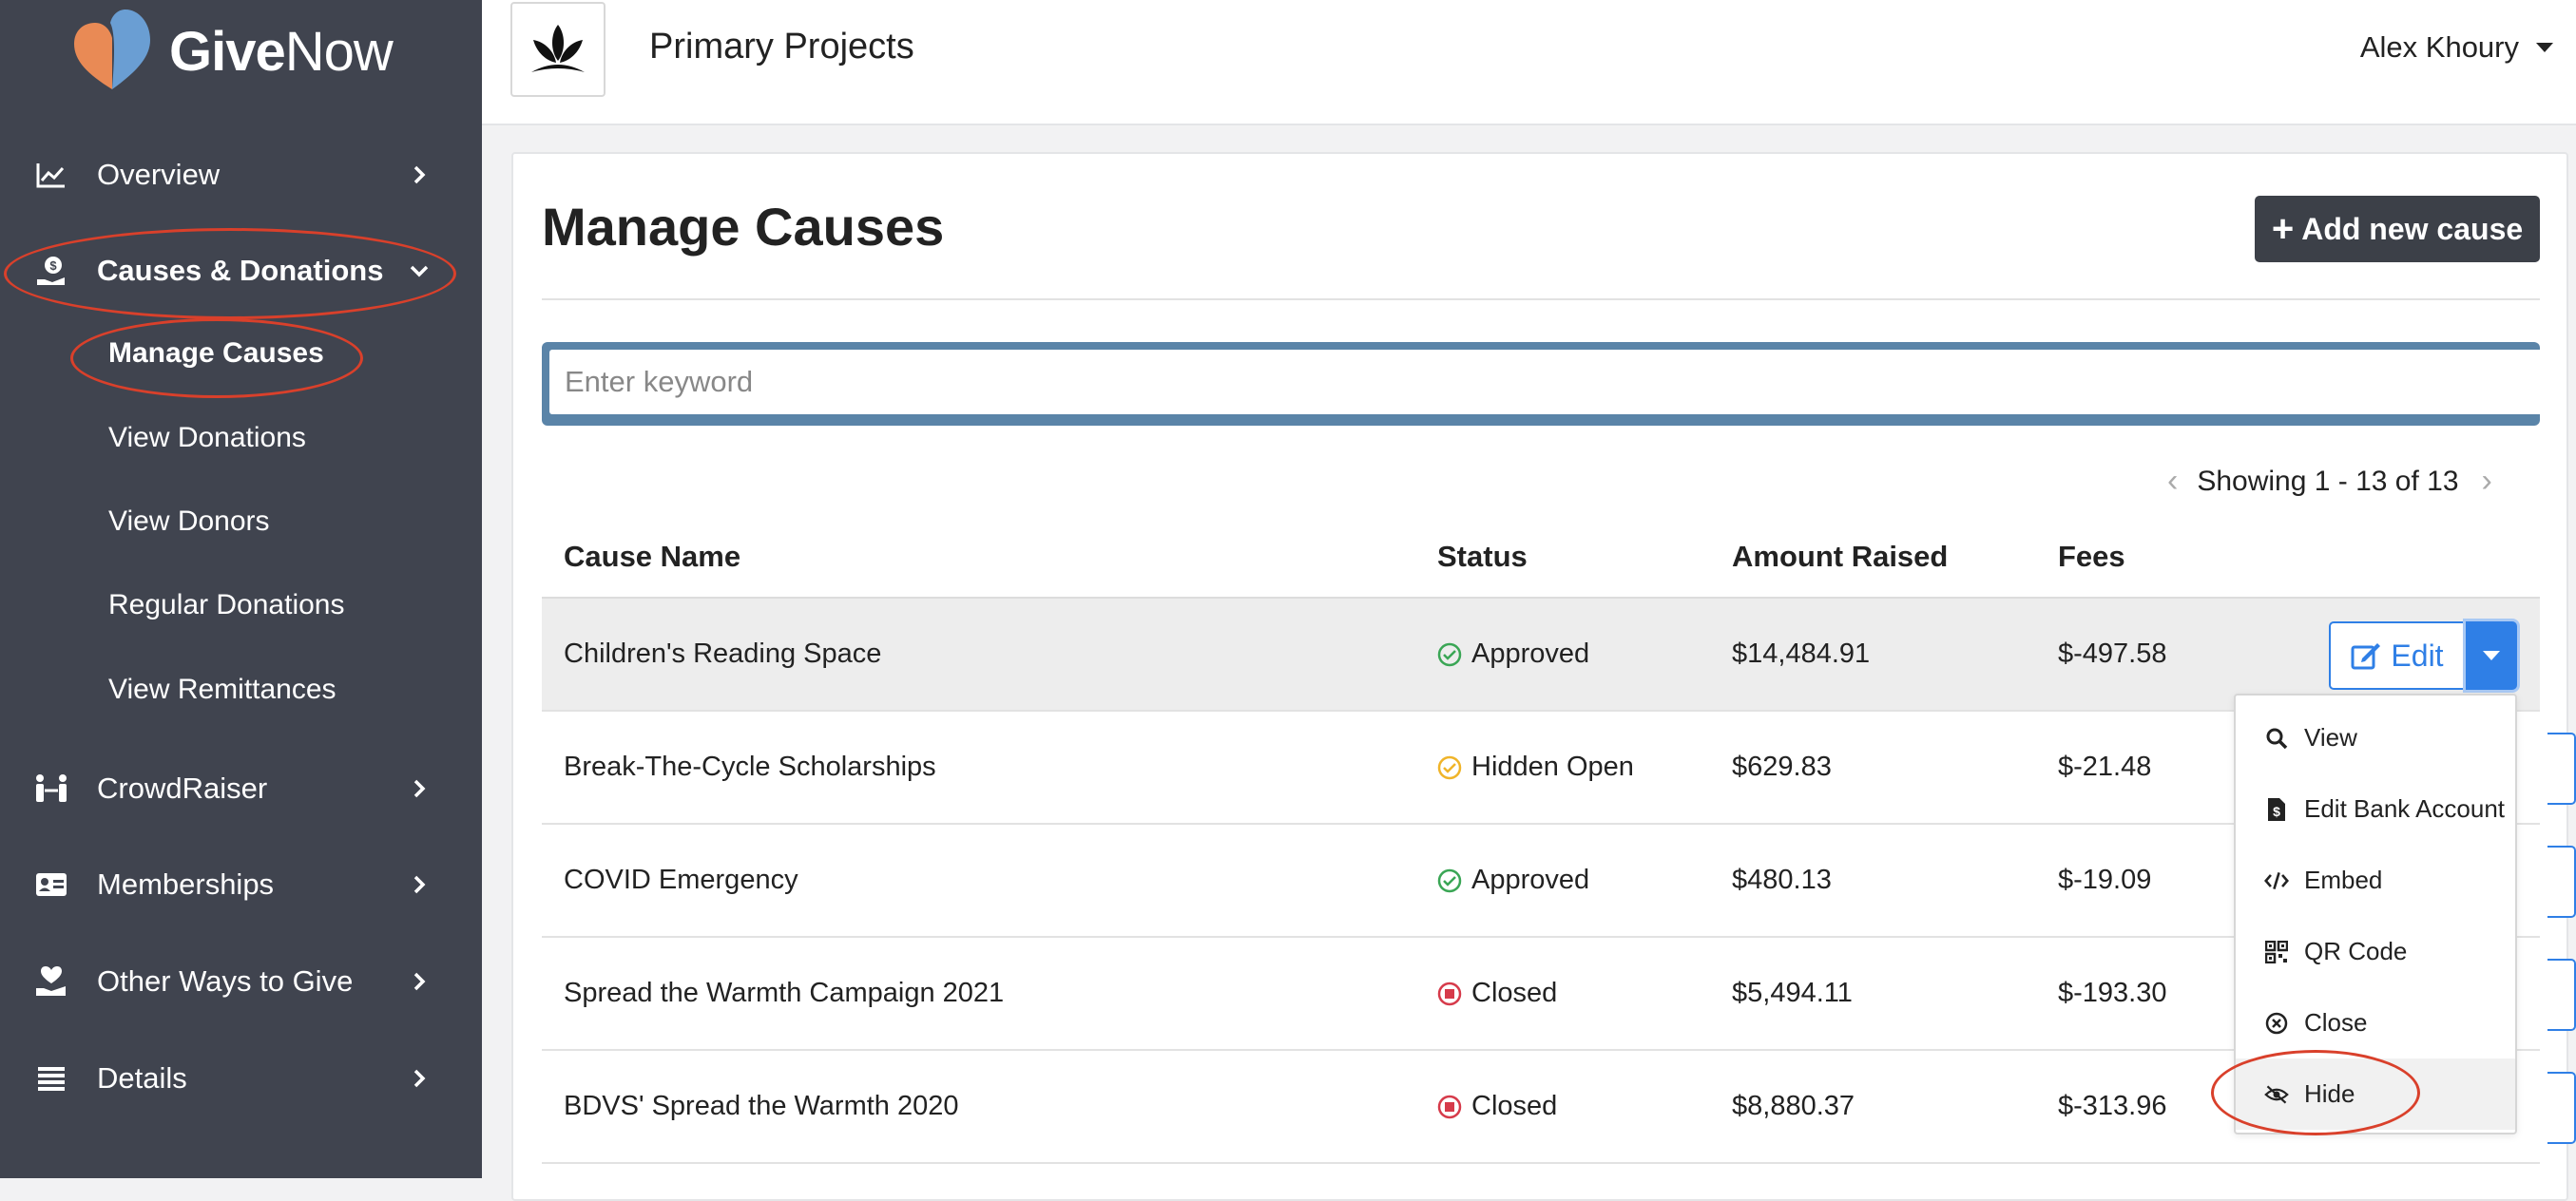 The width and height of the screenshot is (2576, 1201). What do you see at coordinates (2397, 229) in the screenshot?
I see `add-new-cause-button: + Add new cause` at bounding box center [2397, 229].